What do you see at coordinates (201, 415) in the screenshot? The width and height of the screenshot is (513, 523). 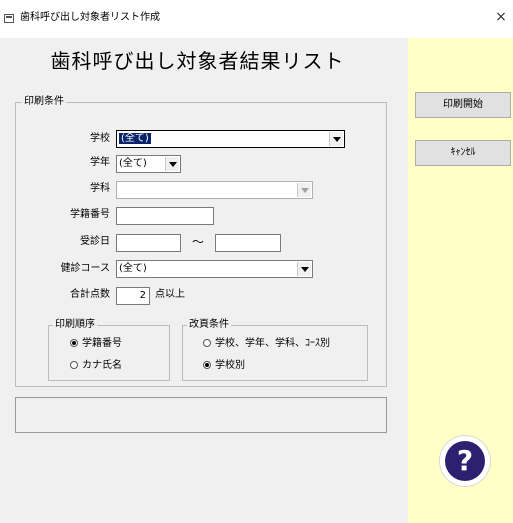 I see `status-box` at bounding box center [201, 415].